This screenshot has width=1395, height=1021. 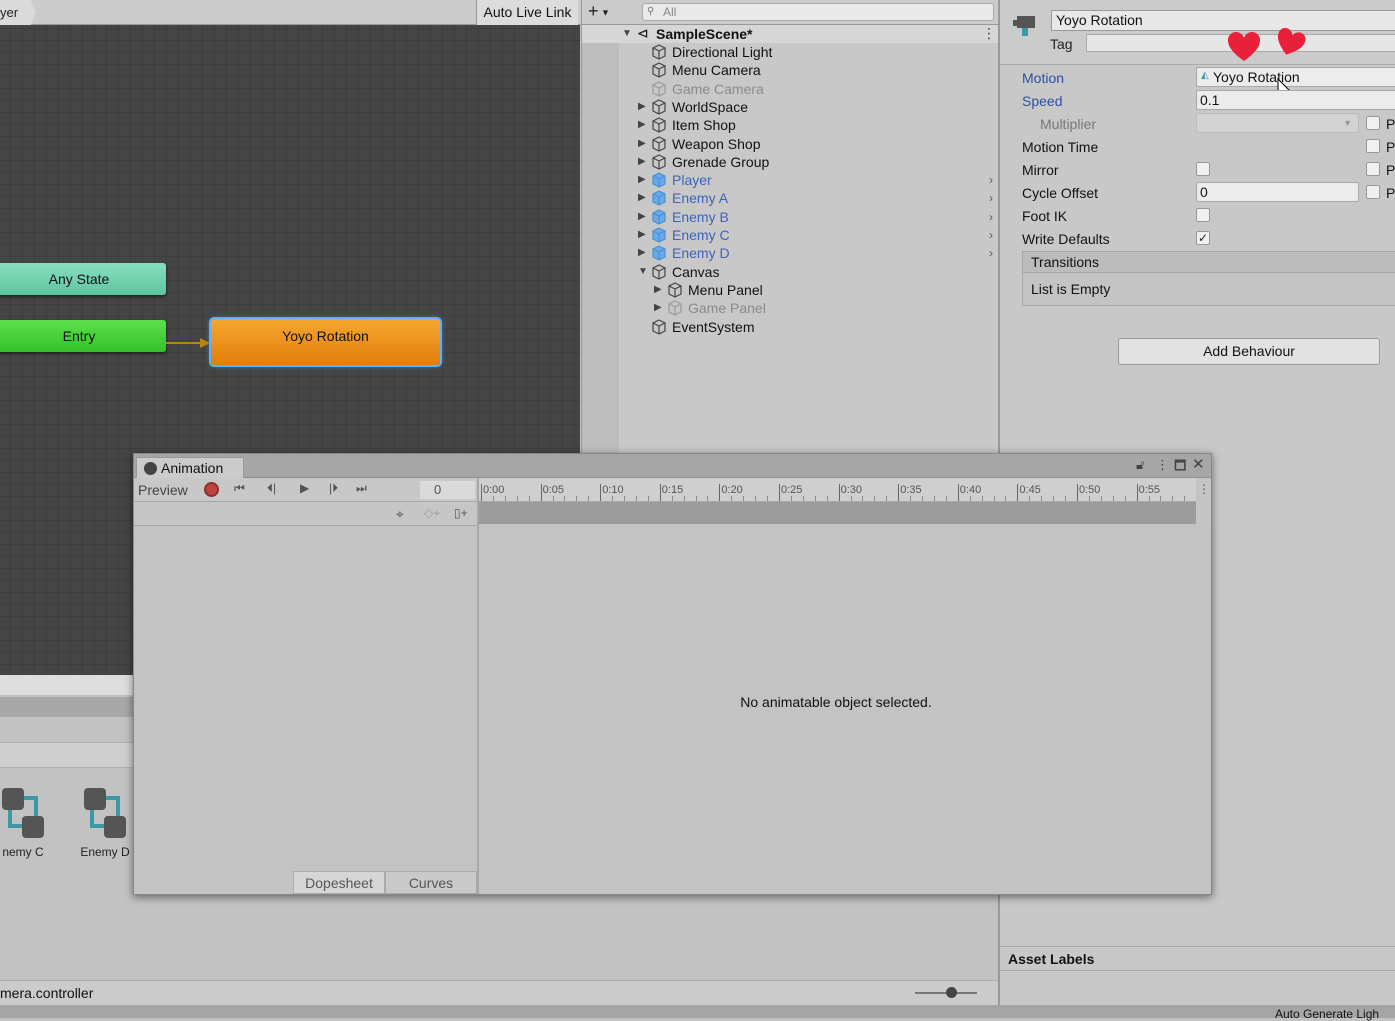 I want to click on write-defaults-checkbox: ✓, so click(x=1203, y=238).